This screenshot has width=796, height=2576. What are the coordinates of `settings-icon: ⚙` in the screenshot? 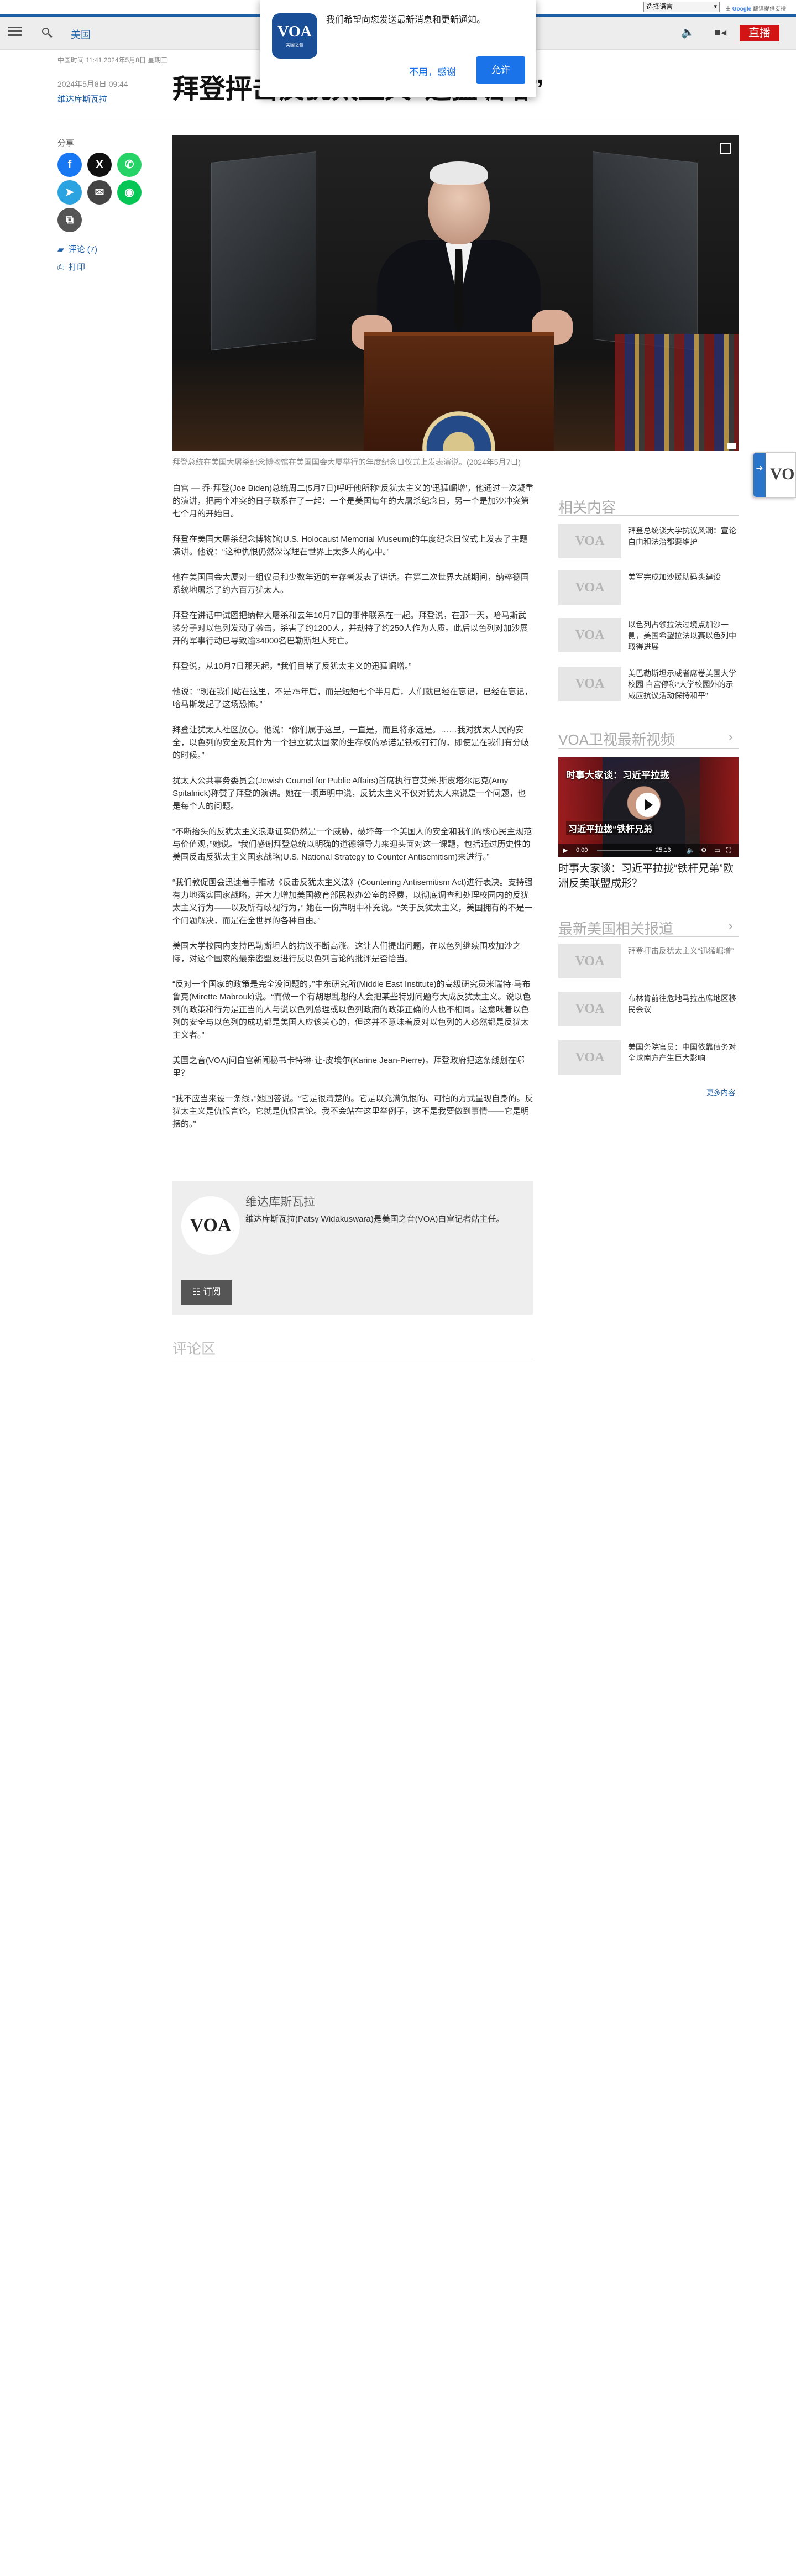 It's located at (704, 850).